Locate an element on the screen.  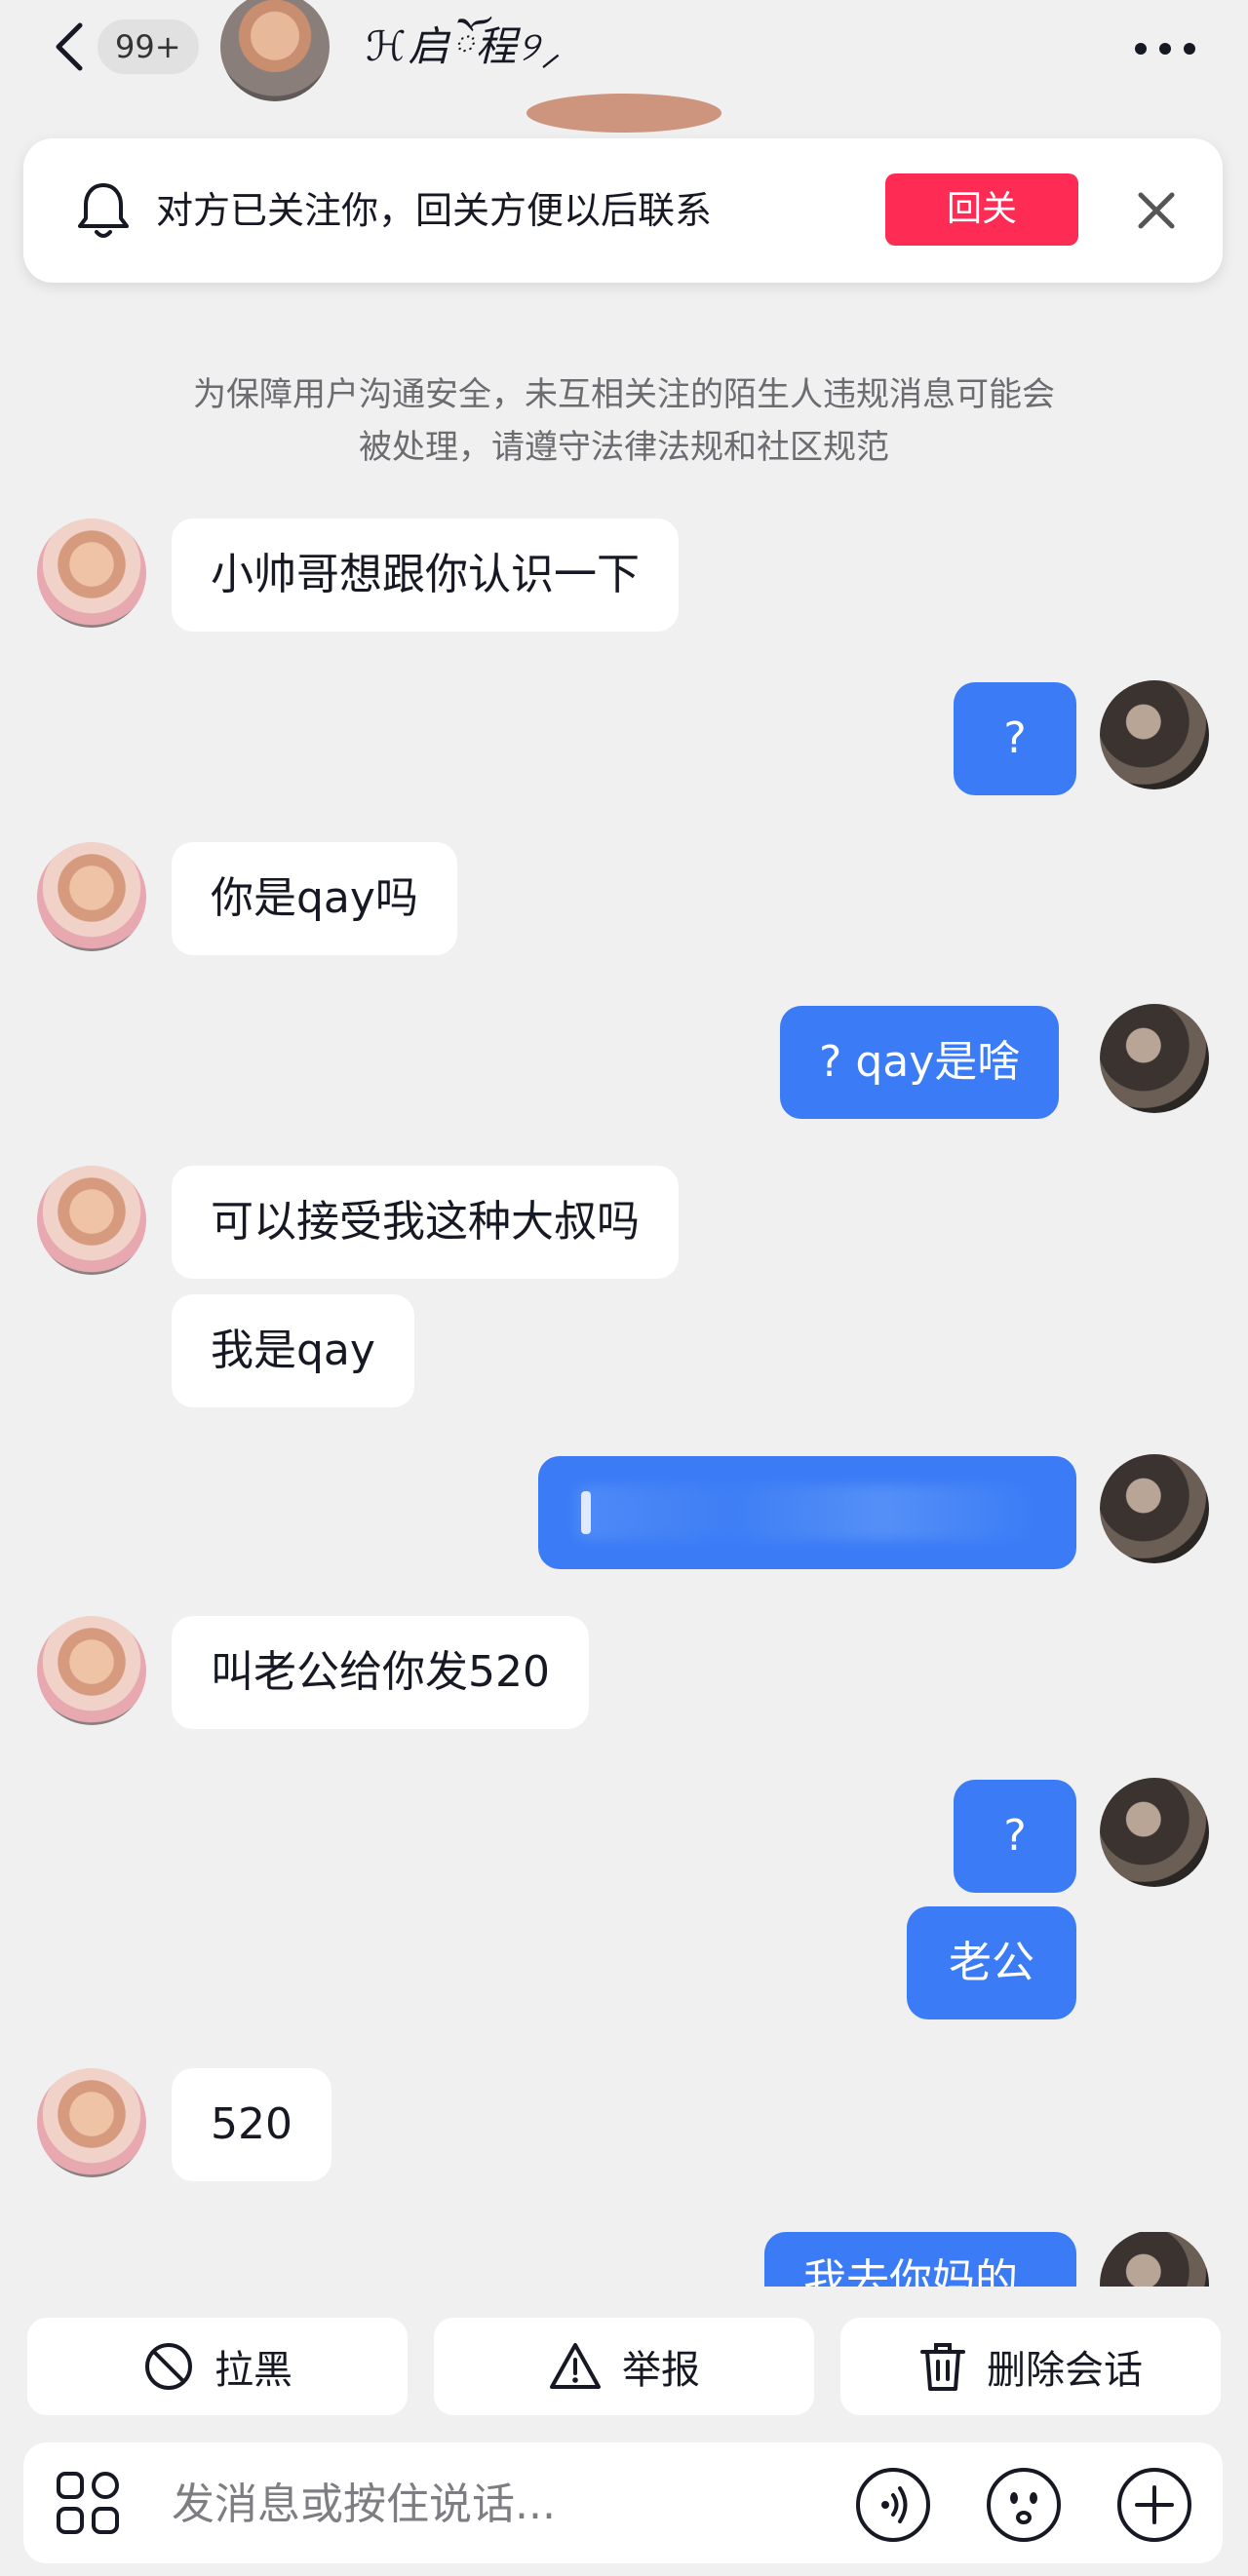
delete-conversation-label: 删除会话 is located at coordinates (1065, 2370).